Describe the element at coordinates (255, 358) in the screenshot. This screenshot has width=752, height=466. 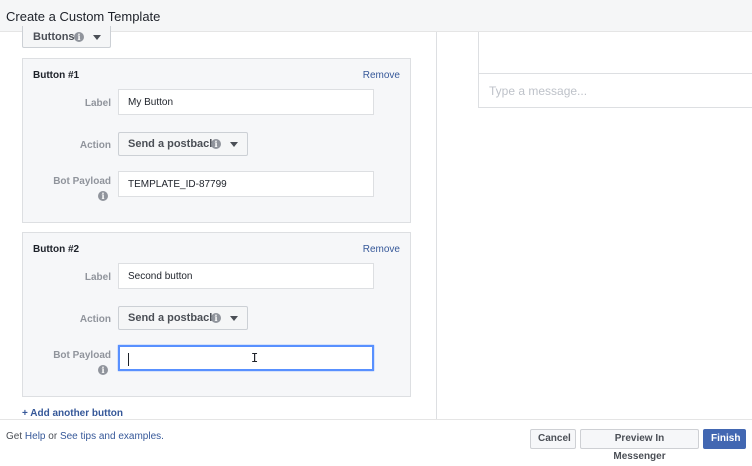
I see `i-beam-cursor-icon: I` at that location.